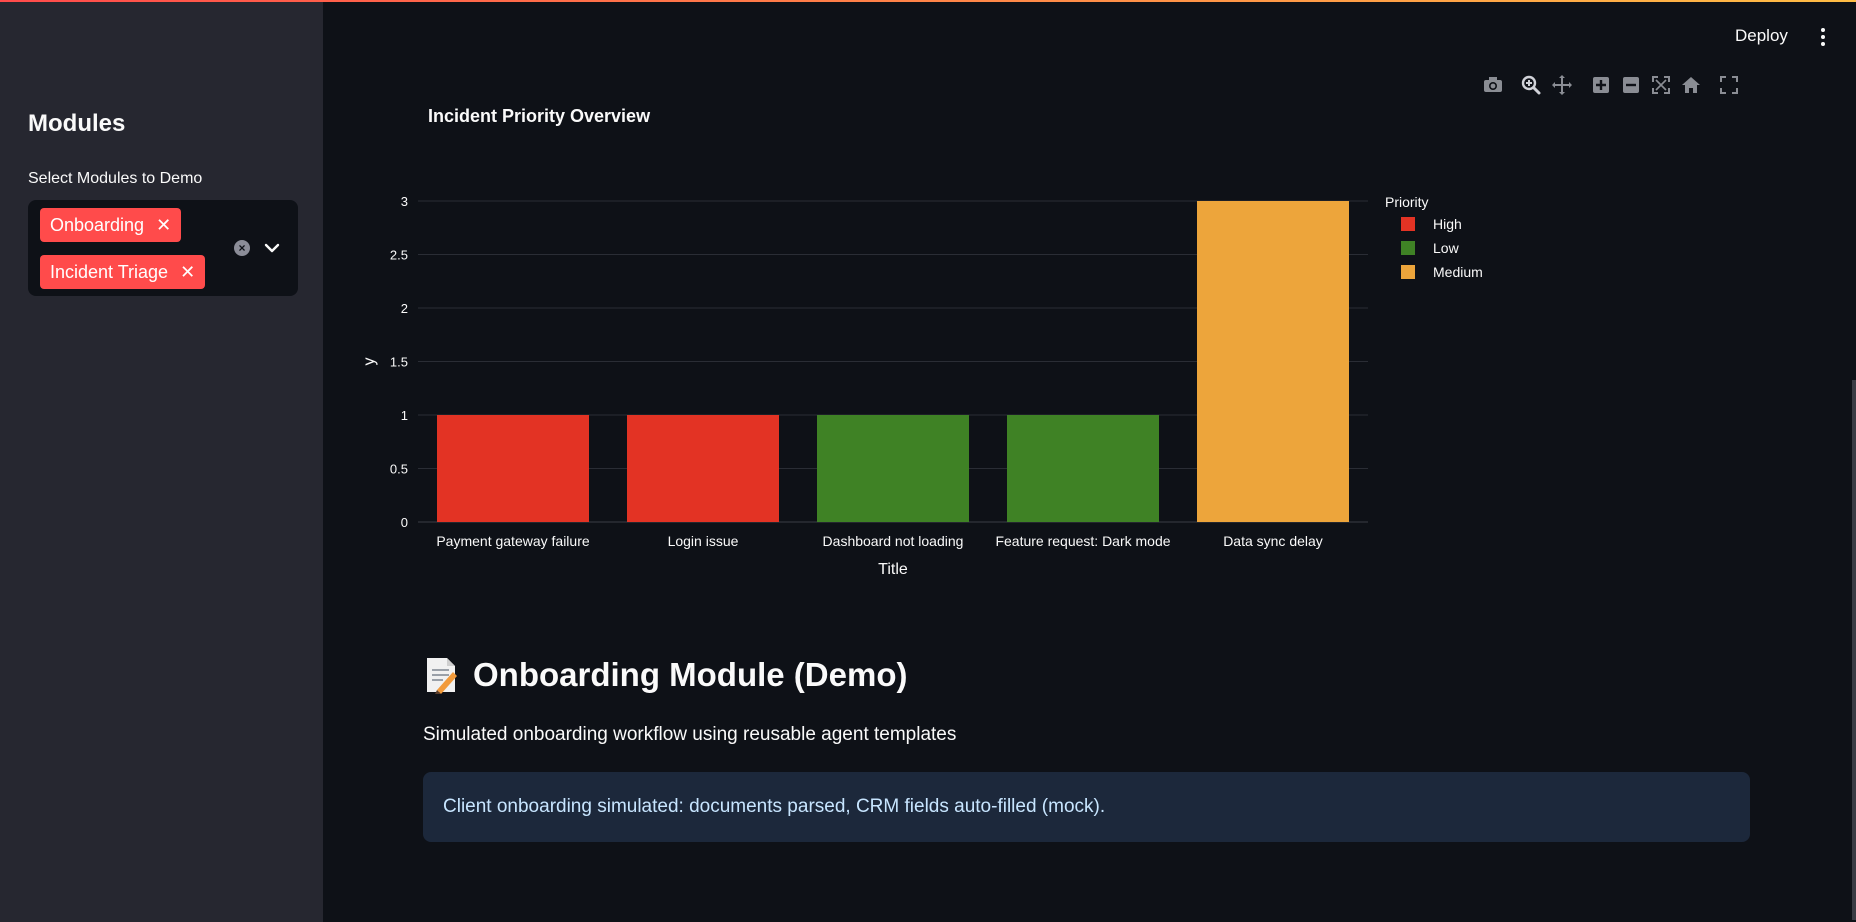  What do you see at coordinates (893, 569) in the screenshot?
I see `x-axis-label: Title` at bounding box center [893, 569].